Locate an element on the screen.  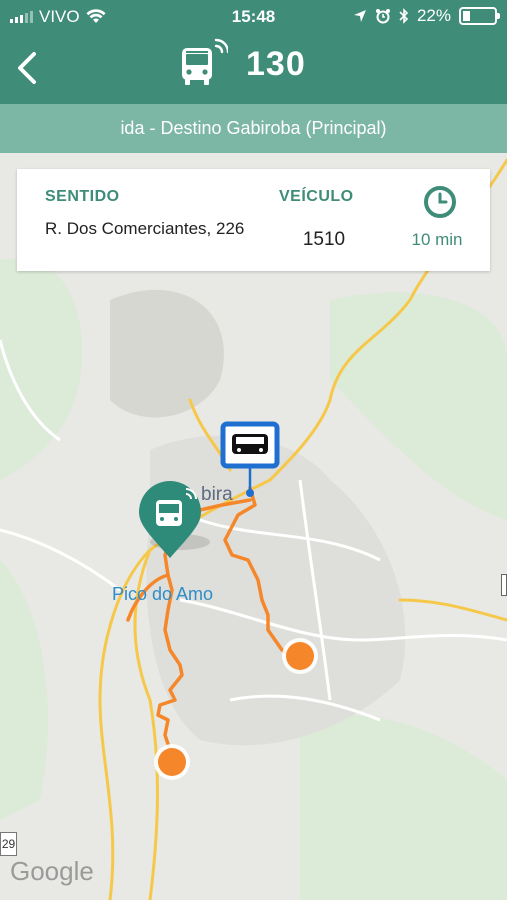
battery-icon is located at coordinates (479, 16).